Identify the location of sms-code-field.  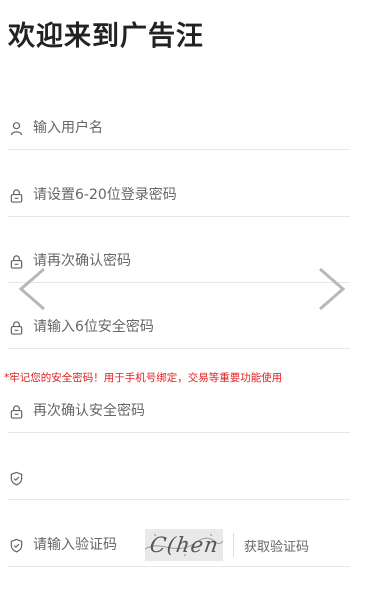
(179, 478).